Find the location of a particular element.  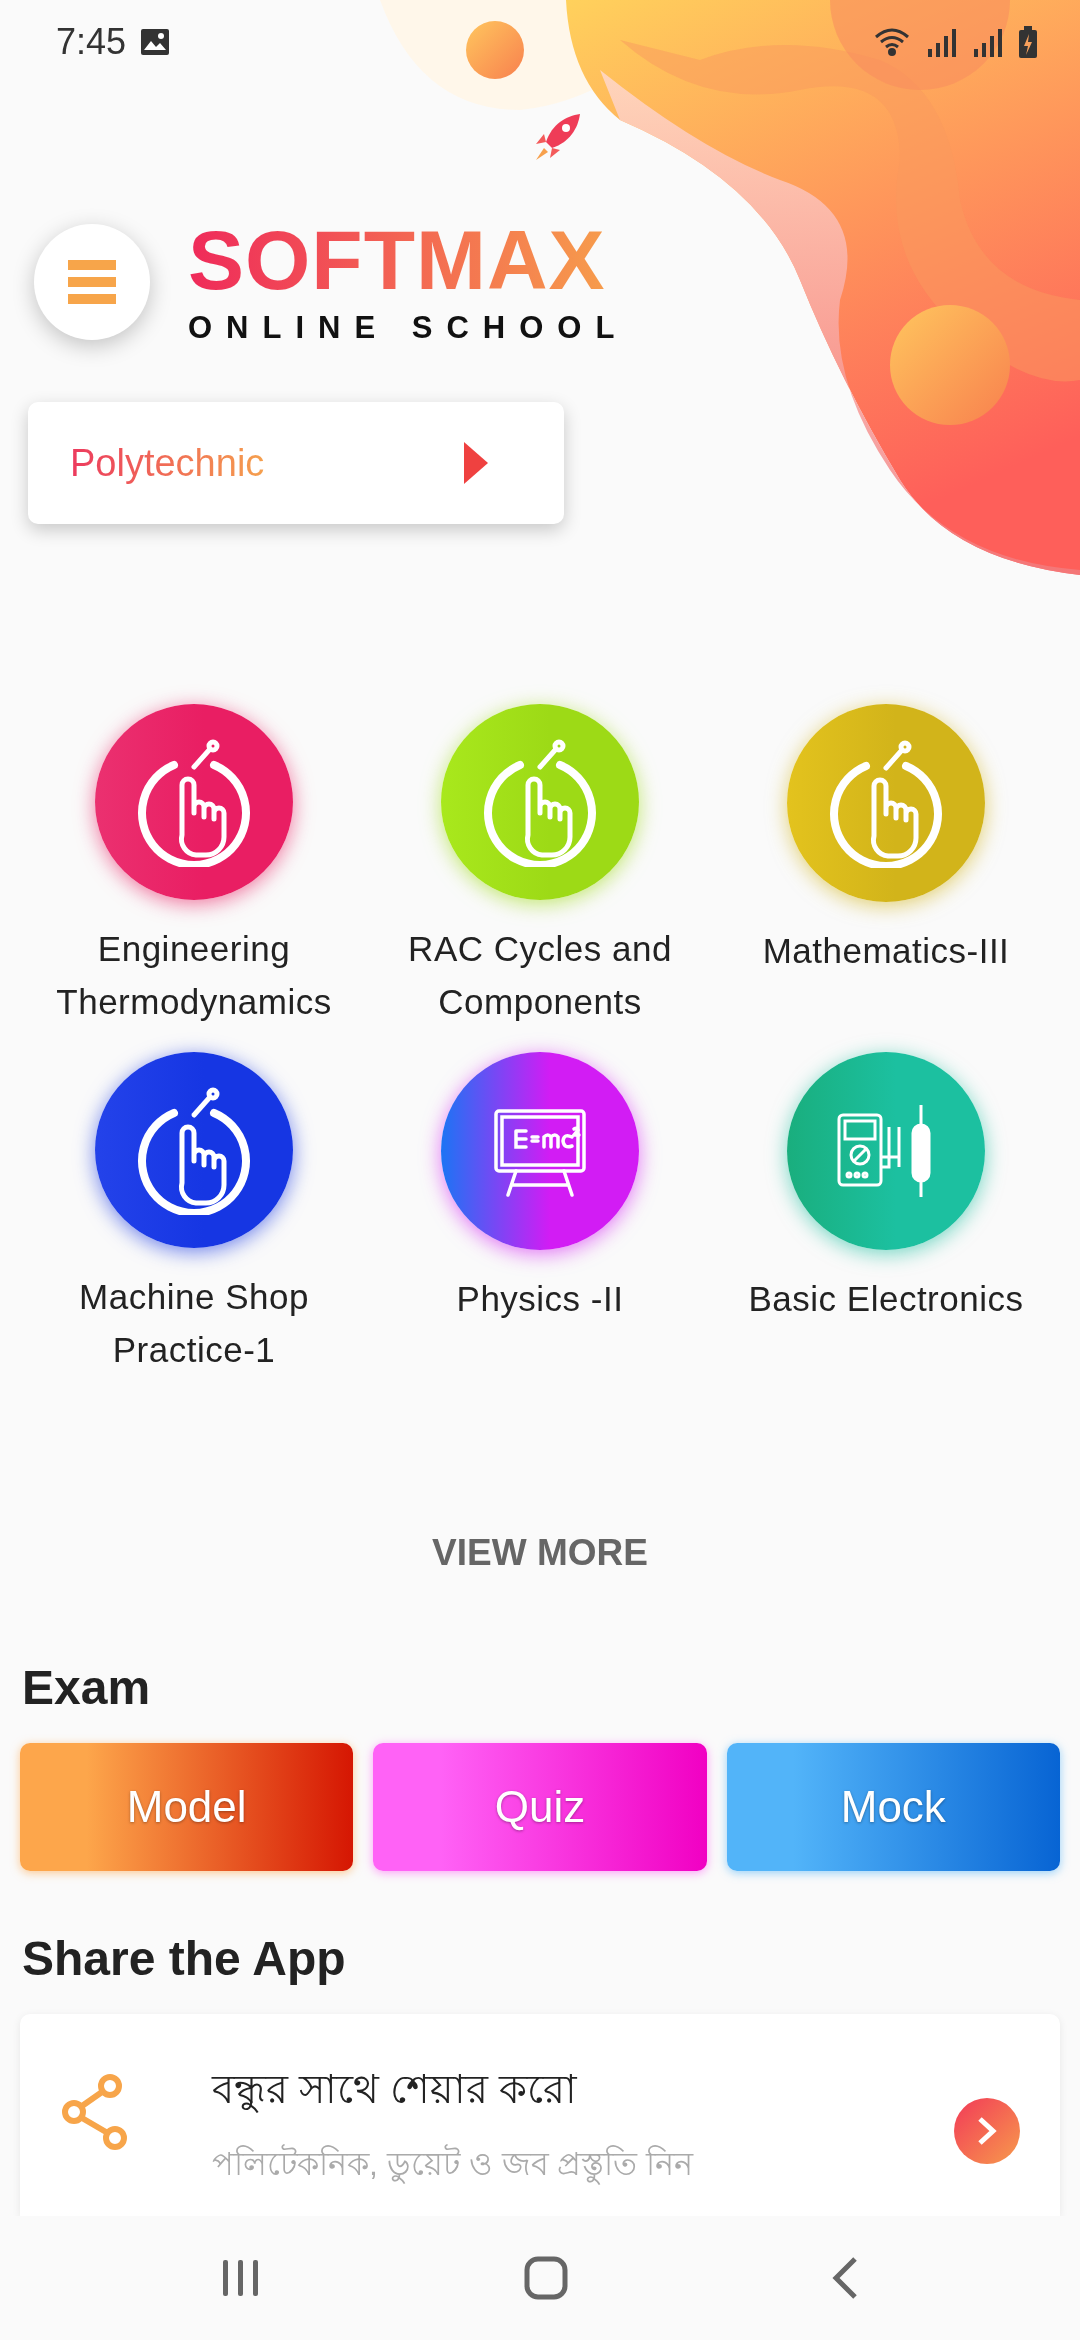

exam-button: Quiz is located at coordinates (540, 1807).